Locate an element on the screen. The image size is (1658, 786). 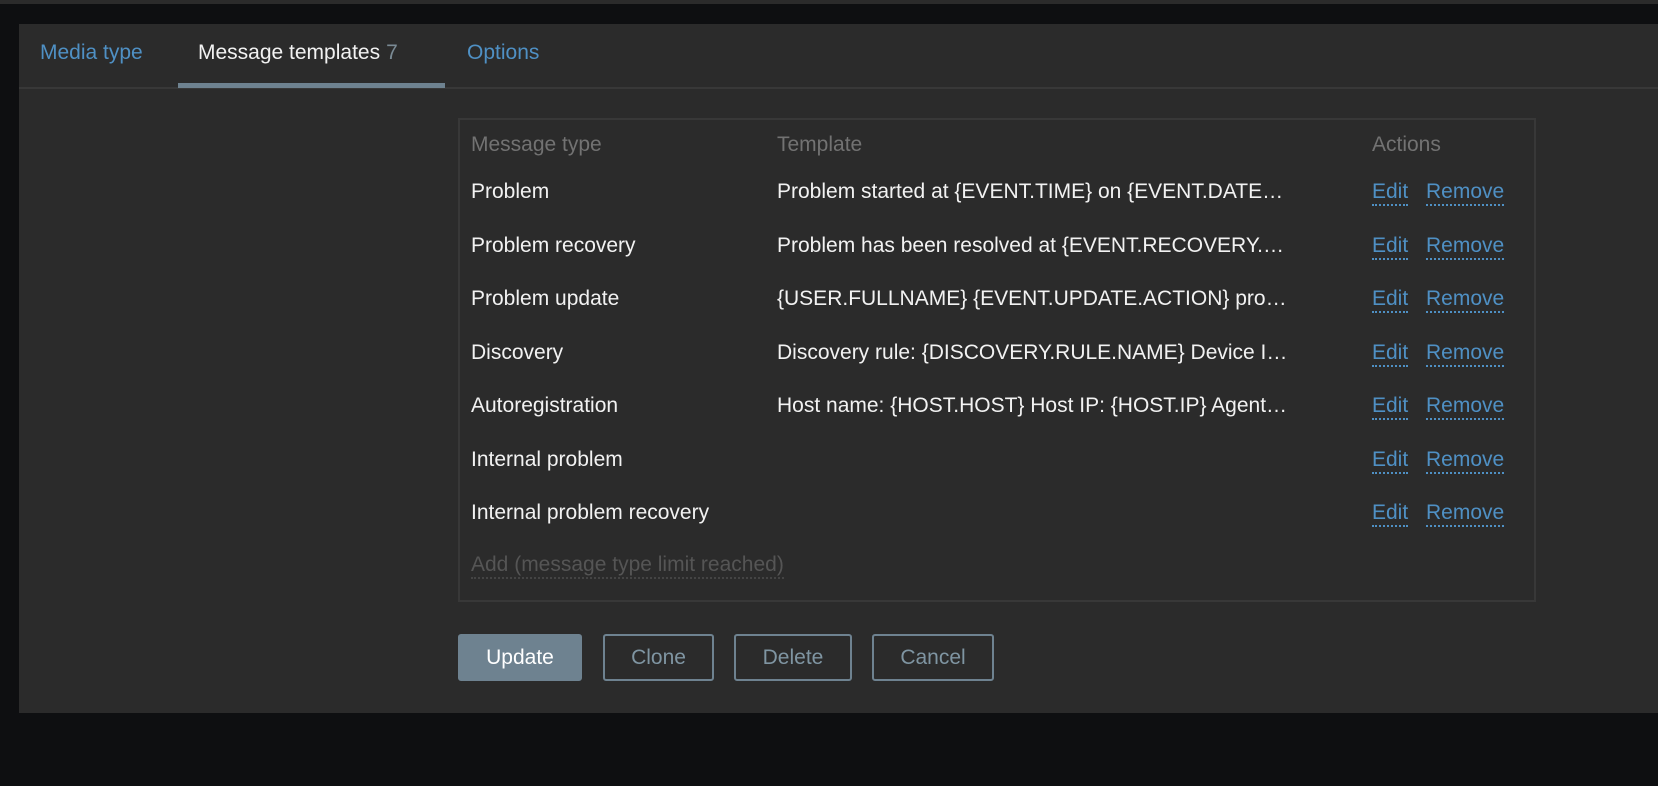
message-type-cell: Autoregistration is located at coordinates (545, 405).